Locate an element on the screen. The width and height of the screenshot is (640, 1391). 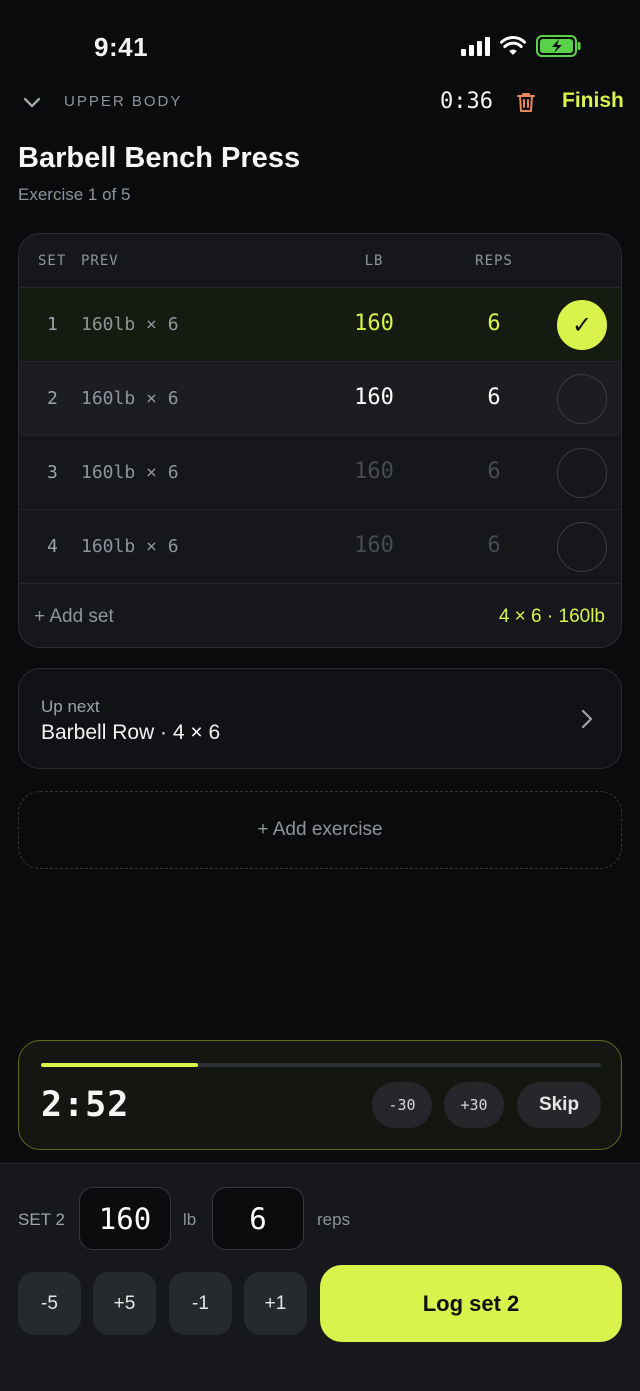
set-row-2: 2 160lb × 6 160 6 is located at coordinates (320, 398).